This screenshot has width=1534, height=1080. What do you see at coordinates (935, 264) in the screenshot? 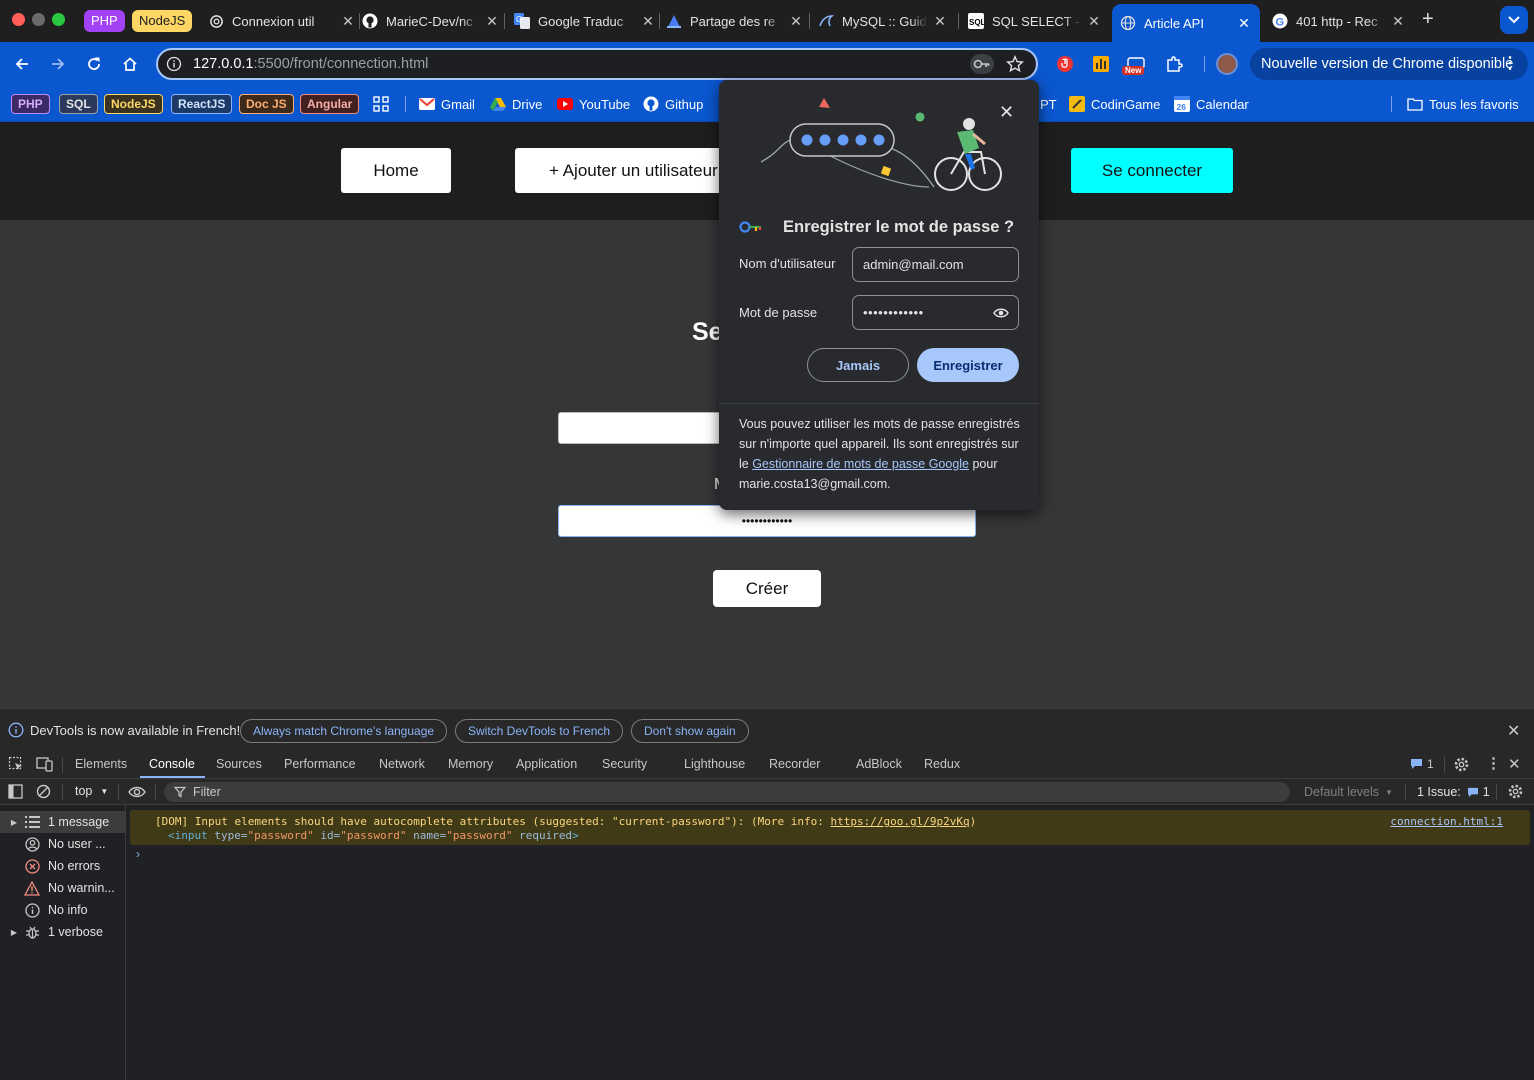
I see `username-input: admin@mail.com` at bounding box center [935, 264].